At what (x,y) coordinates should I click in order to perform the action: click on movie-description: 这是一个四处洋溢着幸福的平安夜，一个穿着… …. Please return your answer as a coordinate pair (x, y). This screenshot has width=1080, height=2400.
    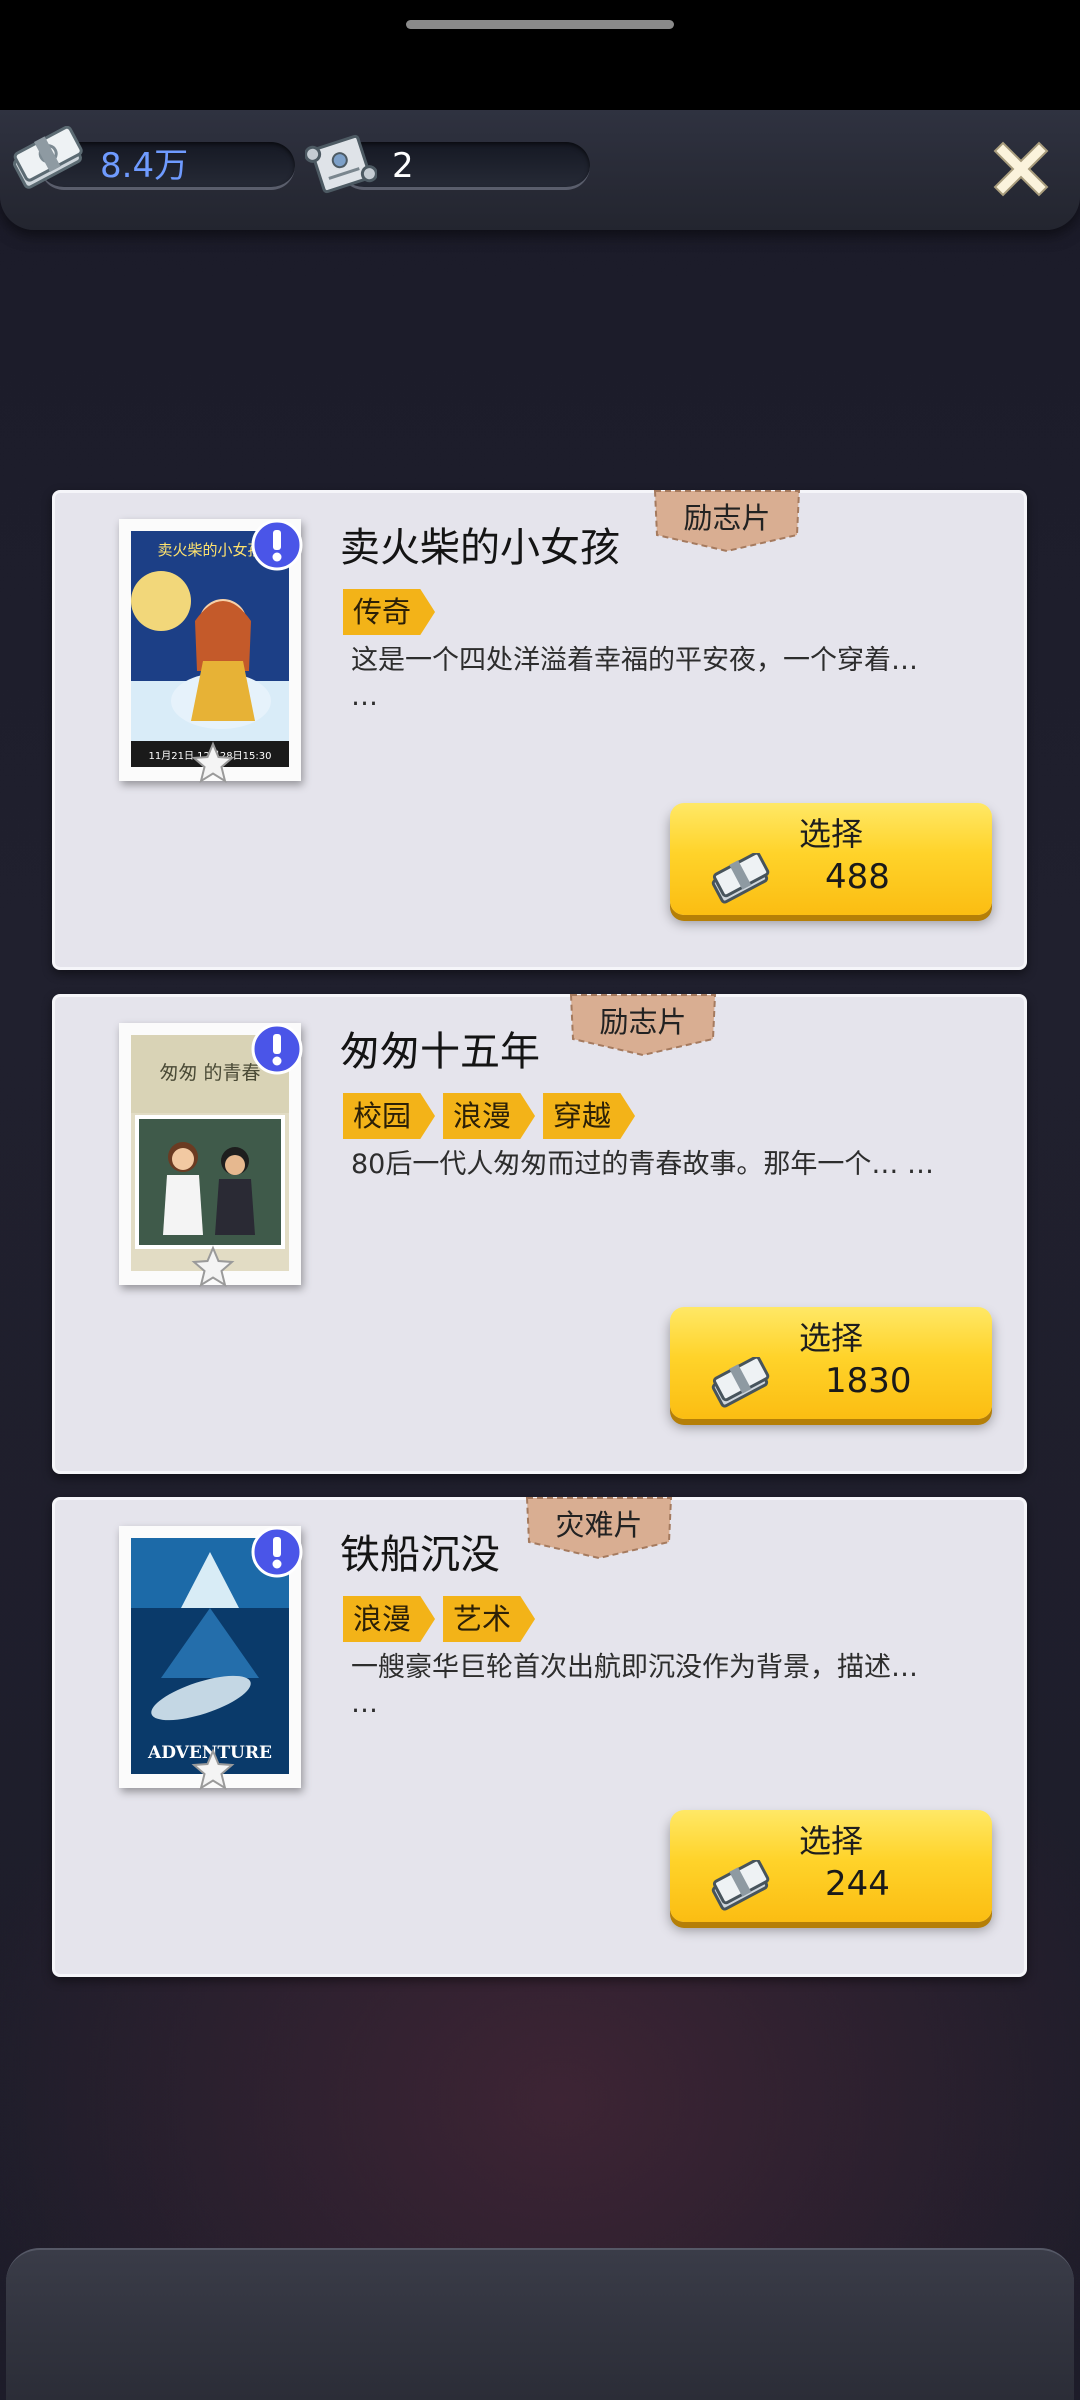
    Looking at the image, I should click on (634, 678).